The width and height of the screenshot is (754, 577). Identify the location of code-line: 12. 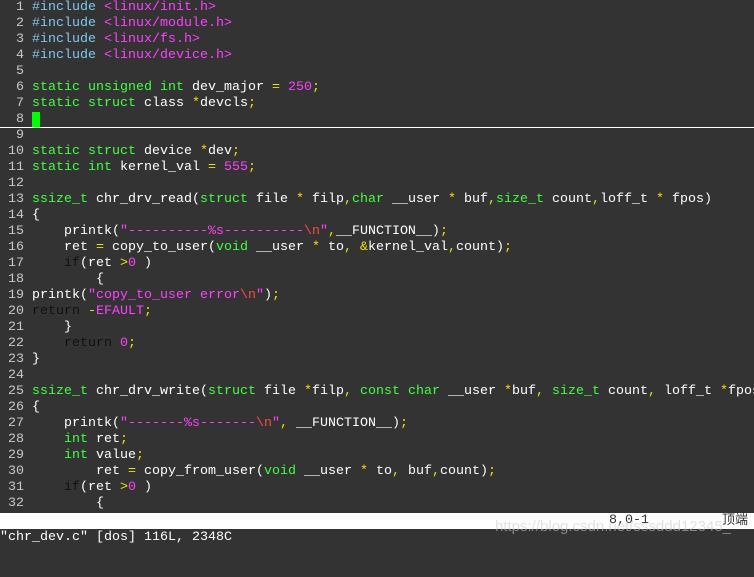
(377, 184).